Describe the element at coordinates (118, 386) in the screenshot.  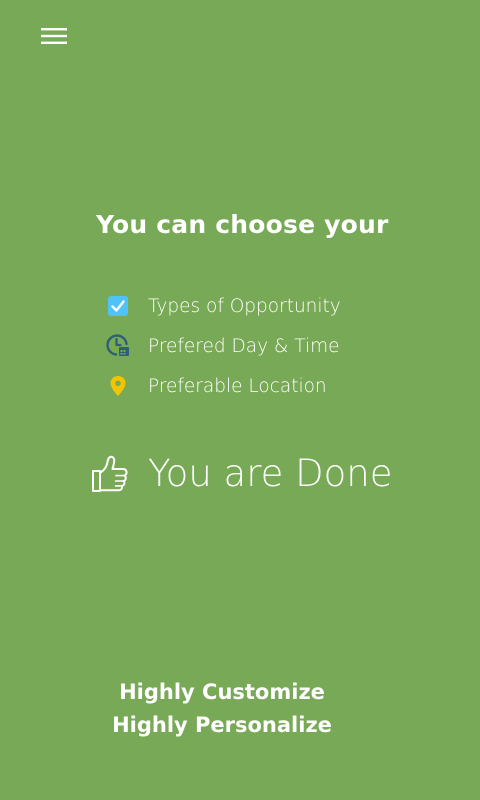
I see `location-pin-icon` at that location.